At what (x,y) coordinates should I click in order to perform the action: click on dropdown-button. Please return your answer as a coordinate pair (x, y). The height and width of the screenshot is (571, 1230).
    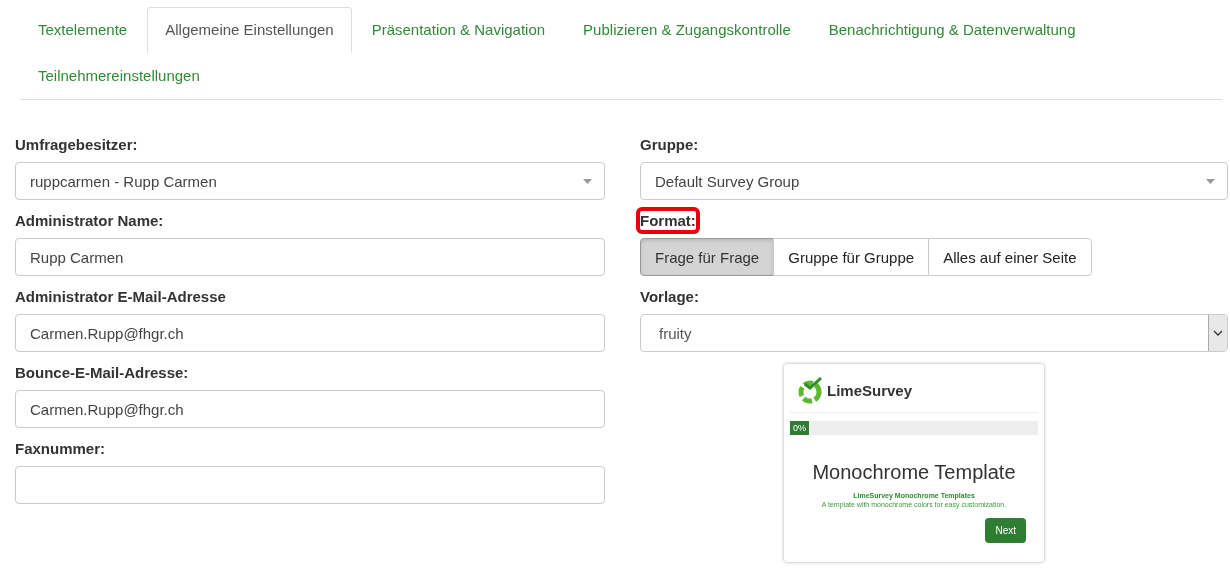
    Looking at the image, I should click on (1217, 333).